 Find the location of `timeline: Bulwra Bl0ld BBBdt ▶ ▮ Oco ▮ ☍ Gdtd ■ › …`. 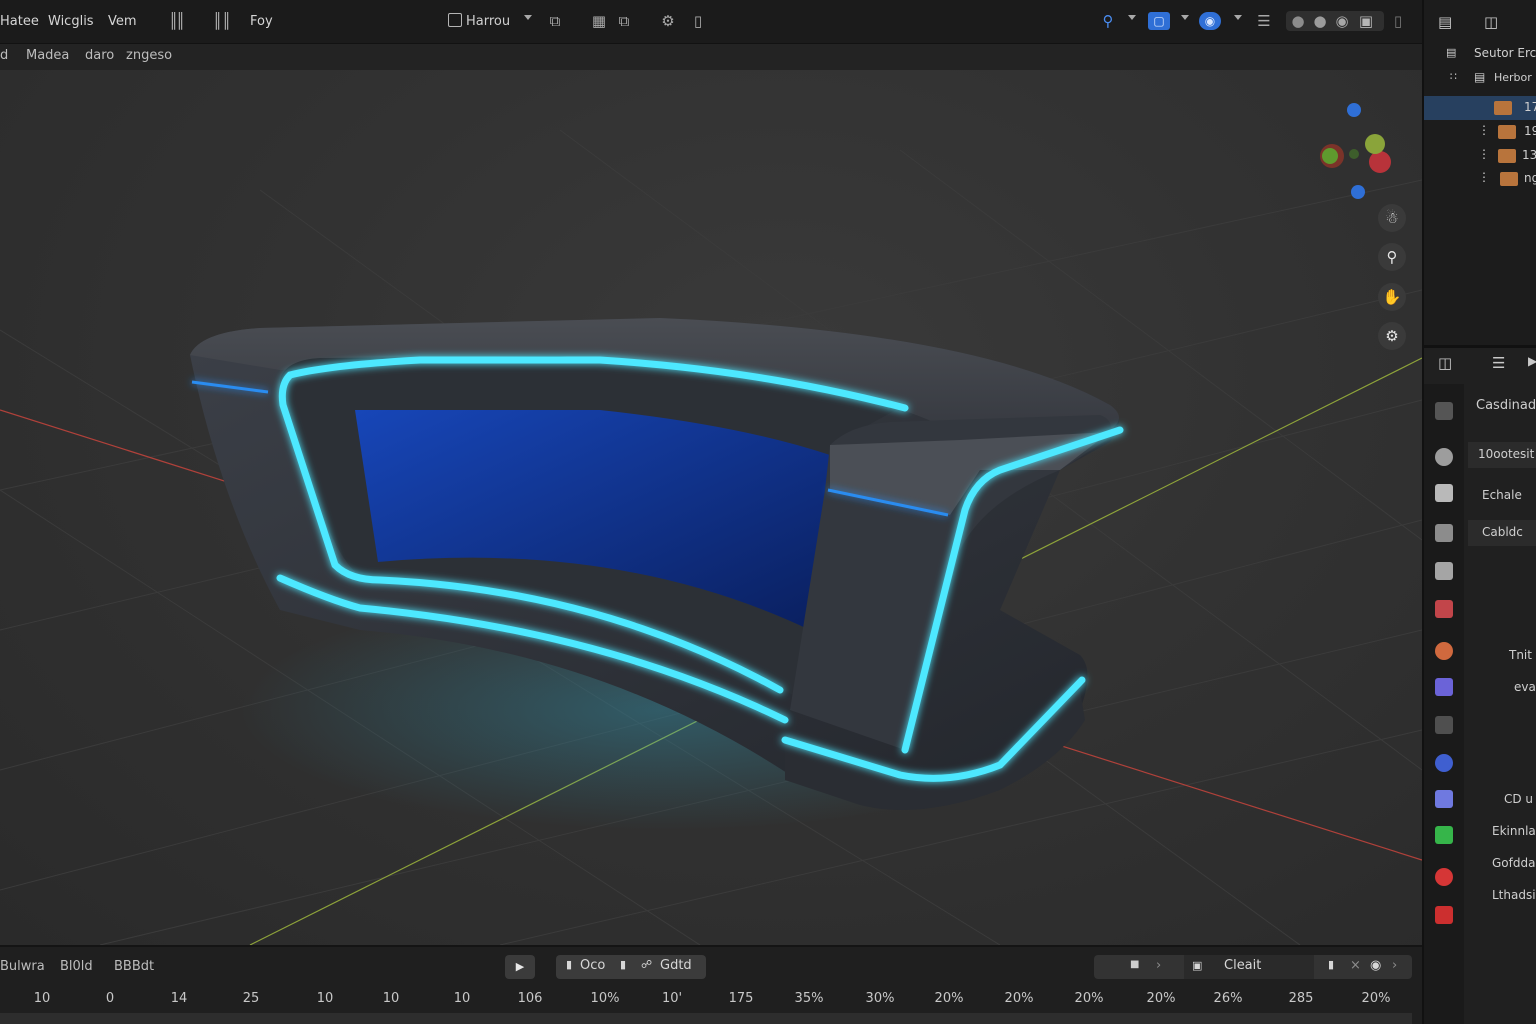

timeline: Bulwra Bl0ld BBBdt ▶ ▮ Oco ▮ ☍ Gdtd ■ › … is located at coordinates (711, 984).